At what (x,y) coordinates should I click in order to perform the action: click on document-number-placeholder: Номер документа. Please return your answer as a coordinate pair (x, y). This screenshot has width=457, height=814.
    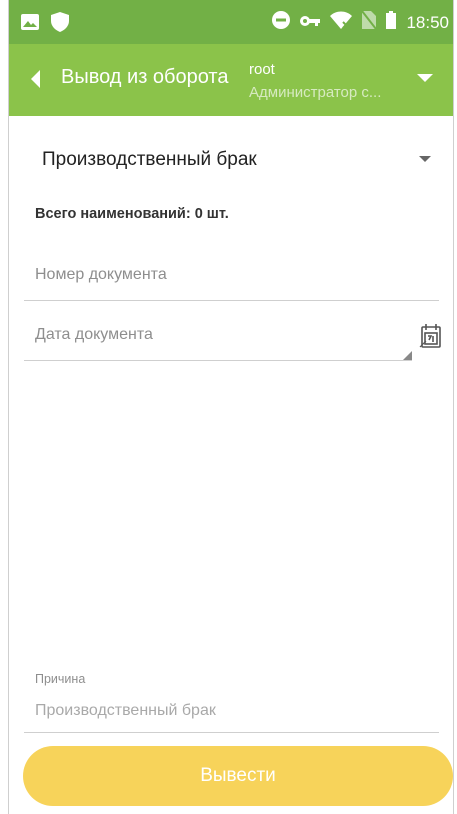
    Looking at the image, I should click on (101, 274).